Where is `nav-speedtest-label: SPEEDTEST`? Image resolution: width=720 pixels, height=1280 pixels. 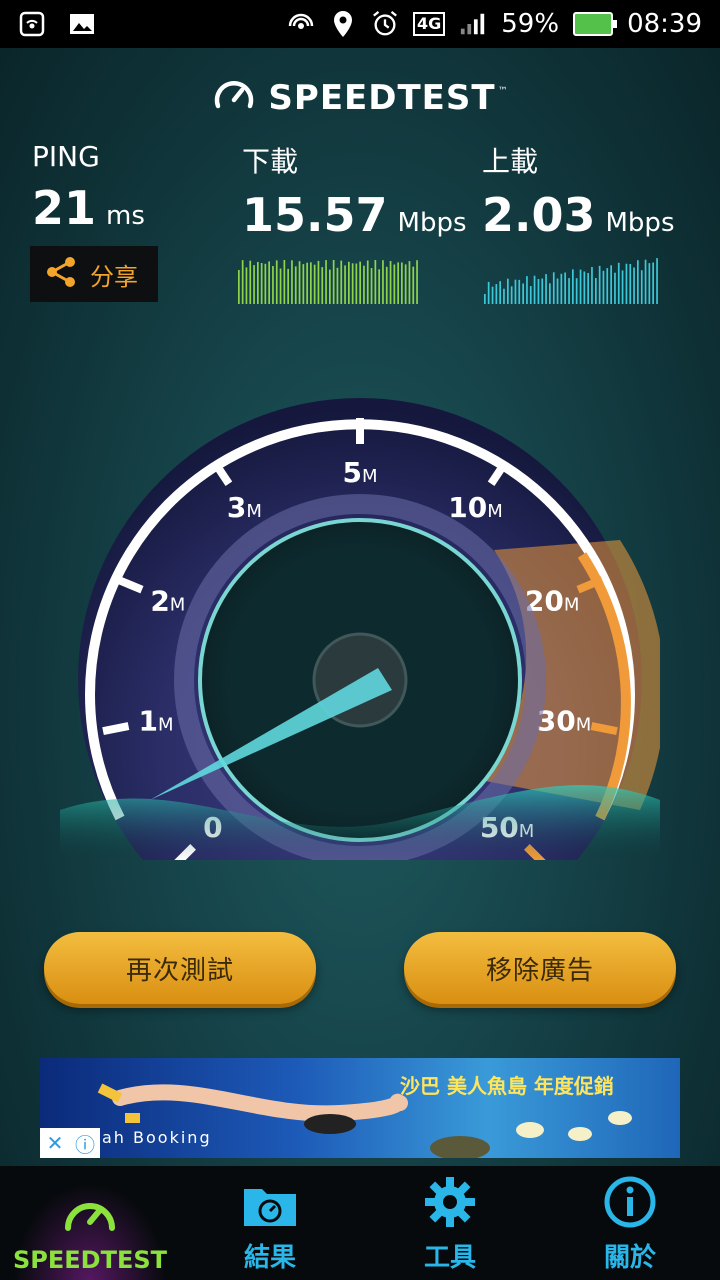
nav-speedtest-label: SPEEDTEST is located at coordinates (89, 1260).